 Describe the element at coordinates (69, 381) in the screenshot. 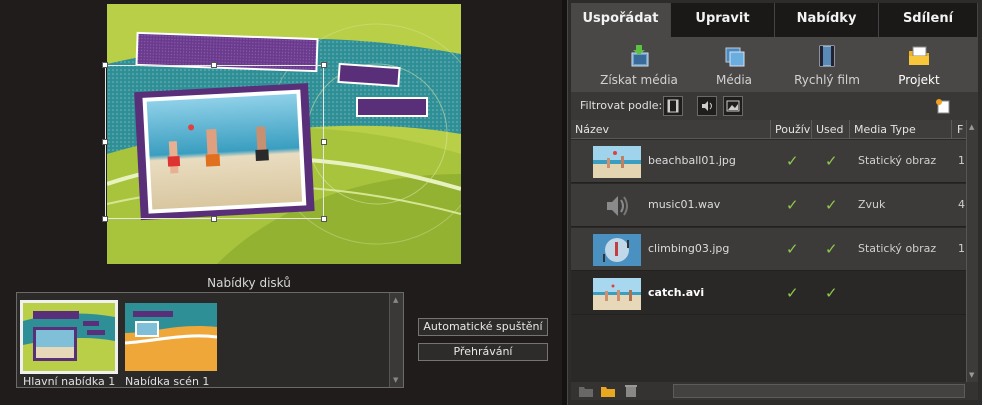

I see `menu-thumbnail-label: Hlavní nabídka 1` at that location.